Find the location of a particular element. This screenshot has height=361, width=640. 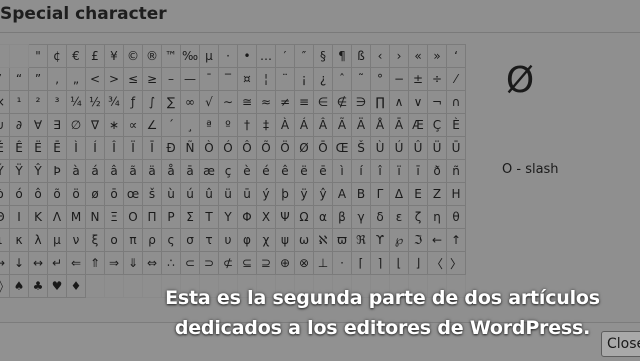

character-cell: γ is located at coordinates (361, 217).